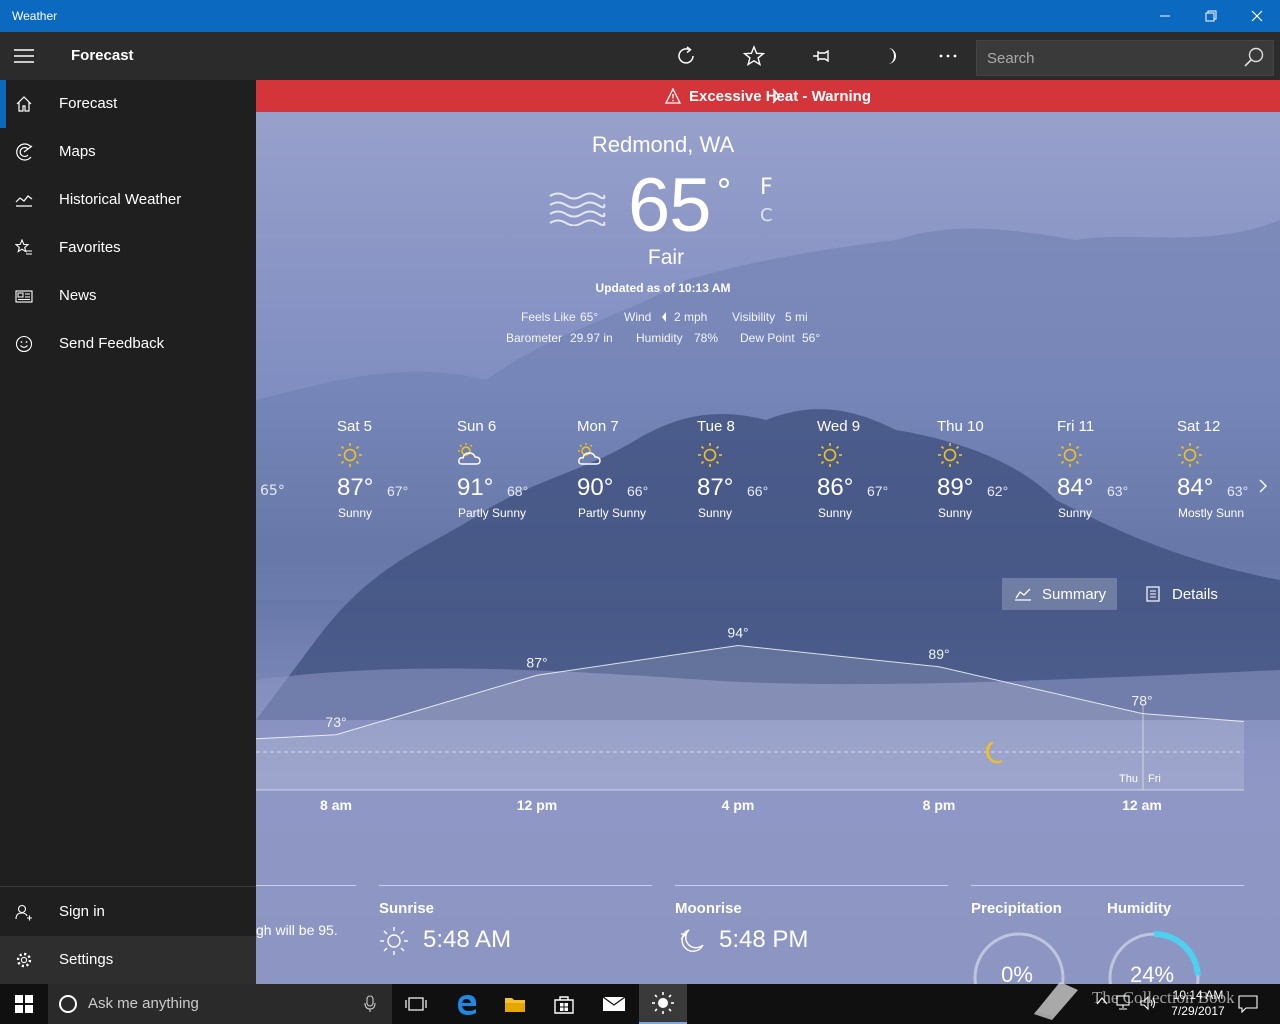 This screenshot has width=1280, height=1024. I want to click on task-view-button, so click(416, 1004).